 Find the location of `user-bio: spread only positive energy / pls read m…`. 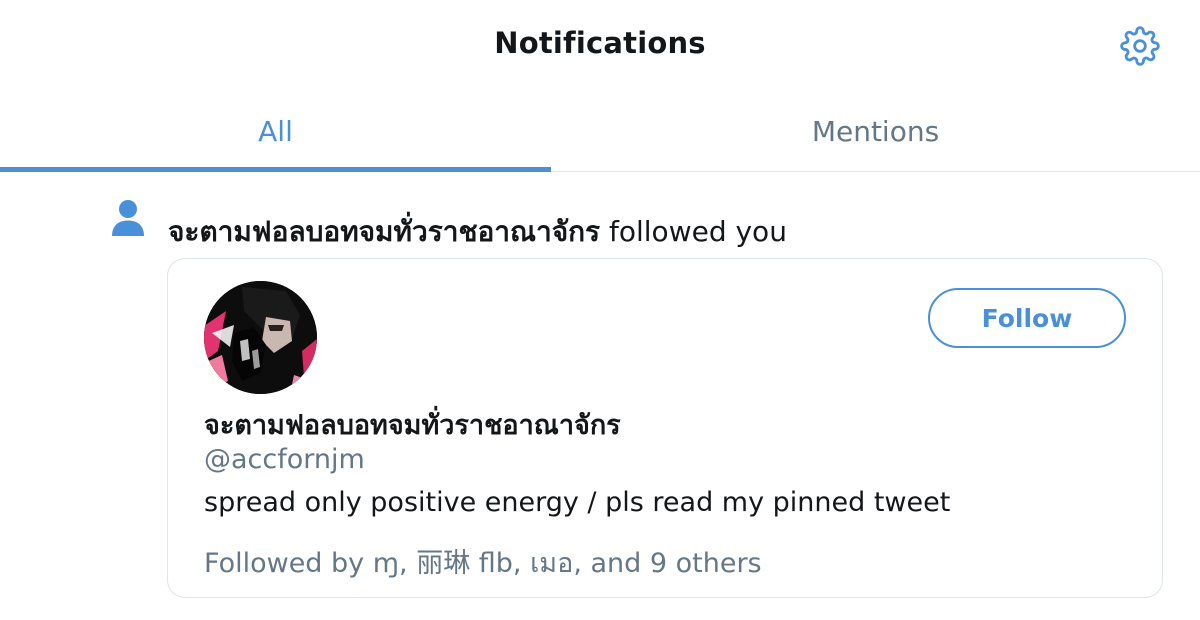

user-bio: spread only positive energy / pls read m… is located at coordinates (577, 502).